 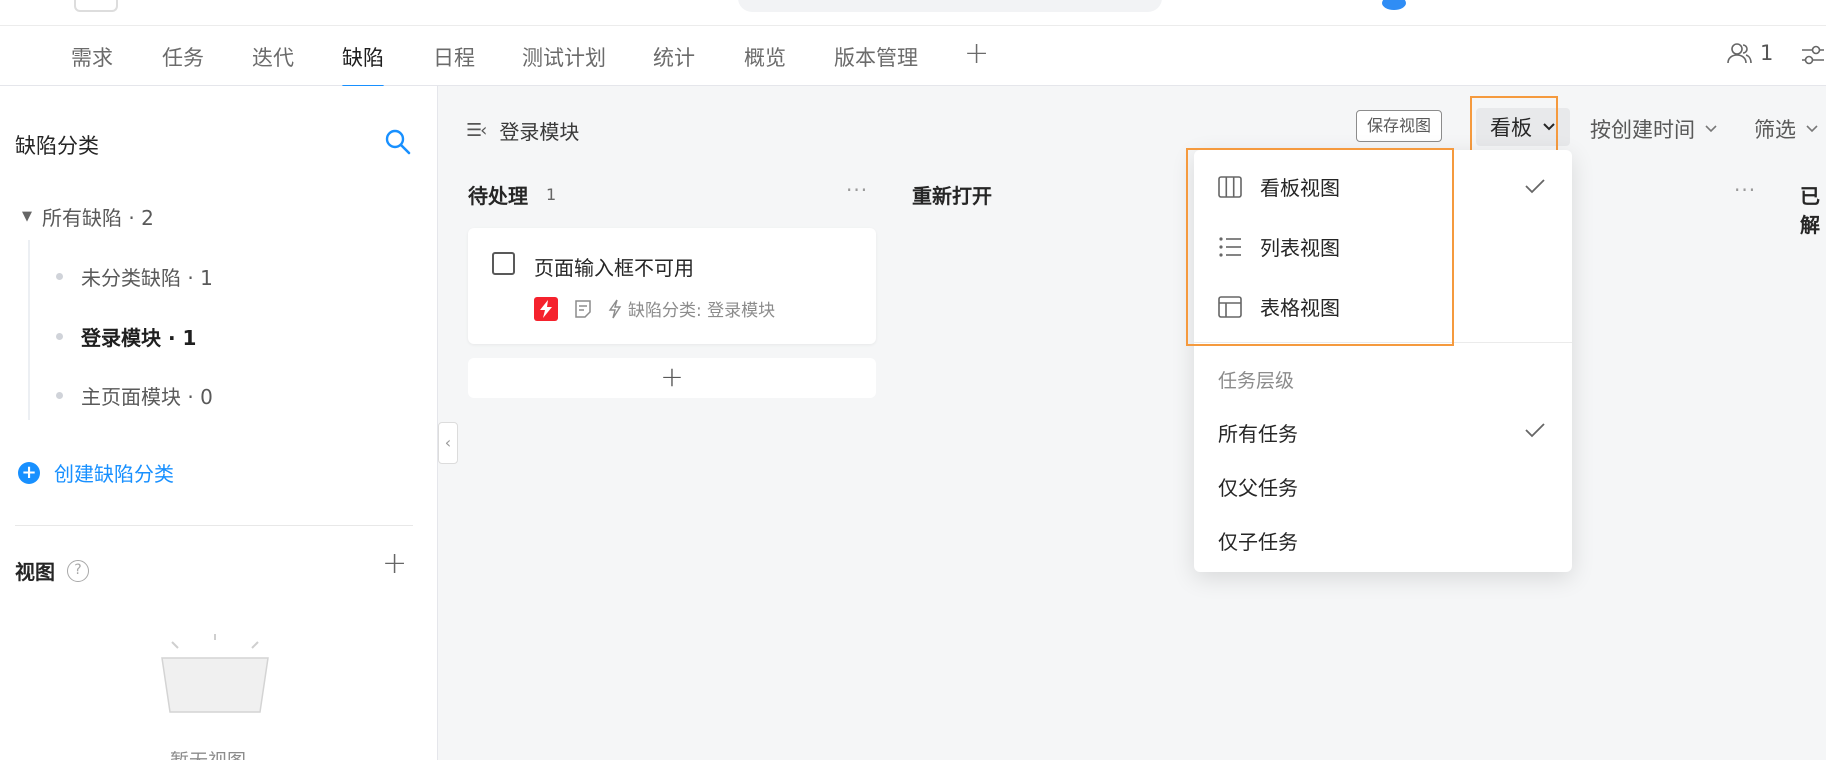 I want to click on members-button: 1, so click(x=1749, y=53).